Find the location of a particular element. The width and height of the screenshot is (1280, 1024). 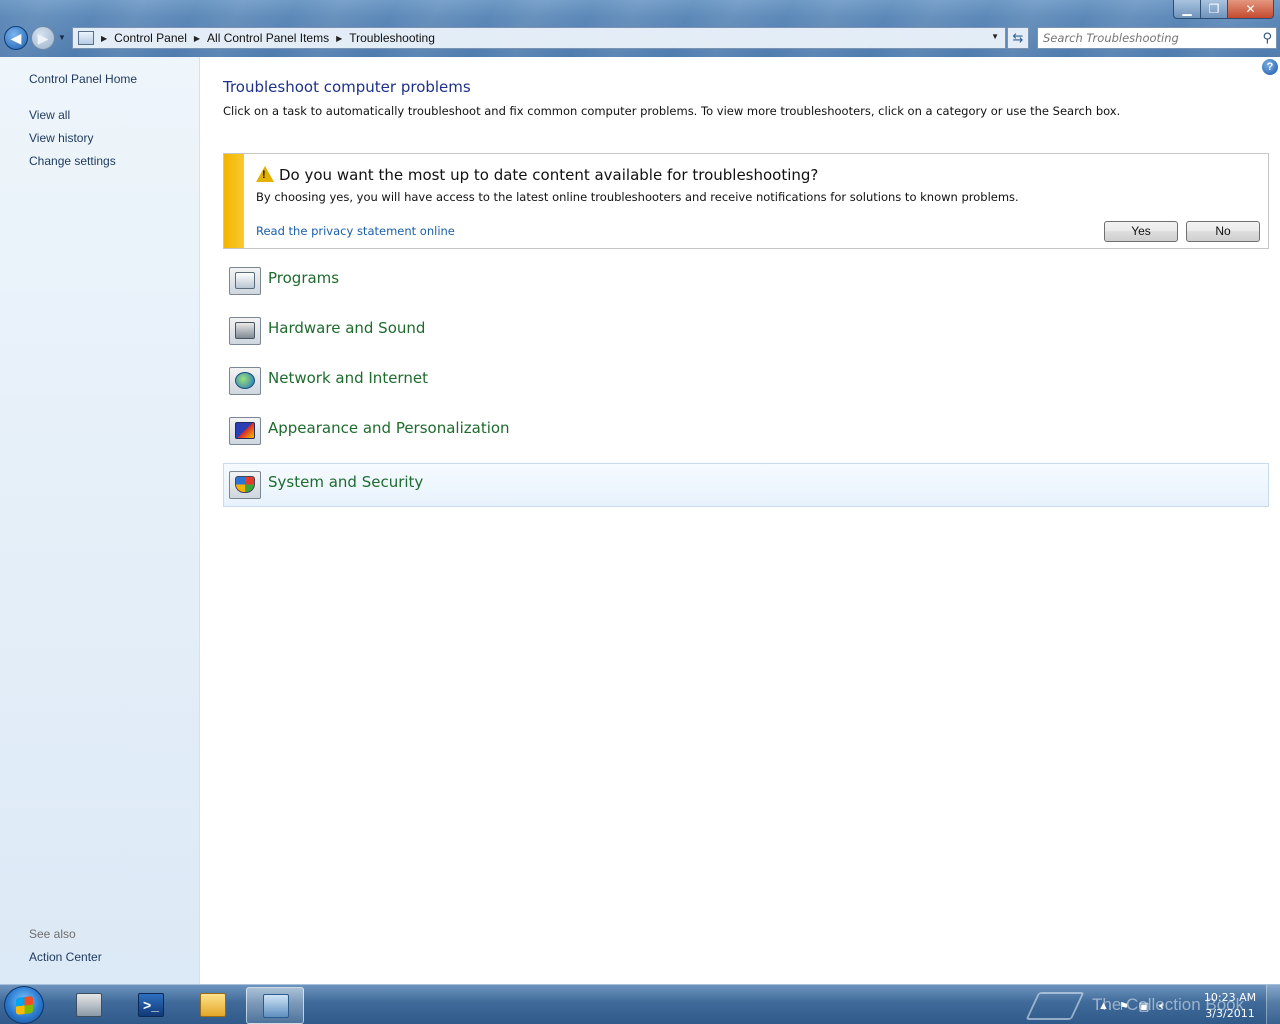

windows-explorer-icon is located at coordinates (213, 1005).